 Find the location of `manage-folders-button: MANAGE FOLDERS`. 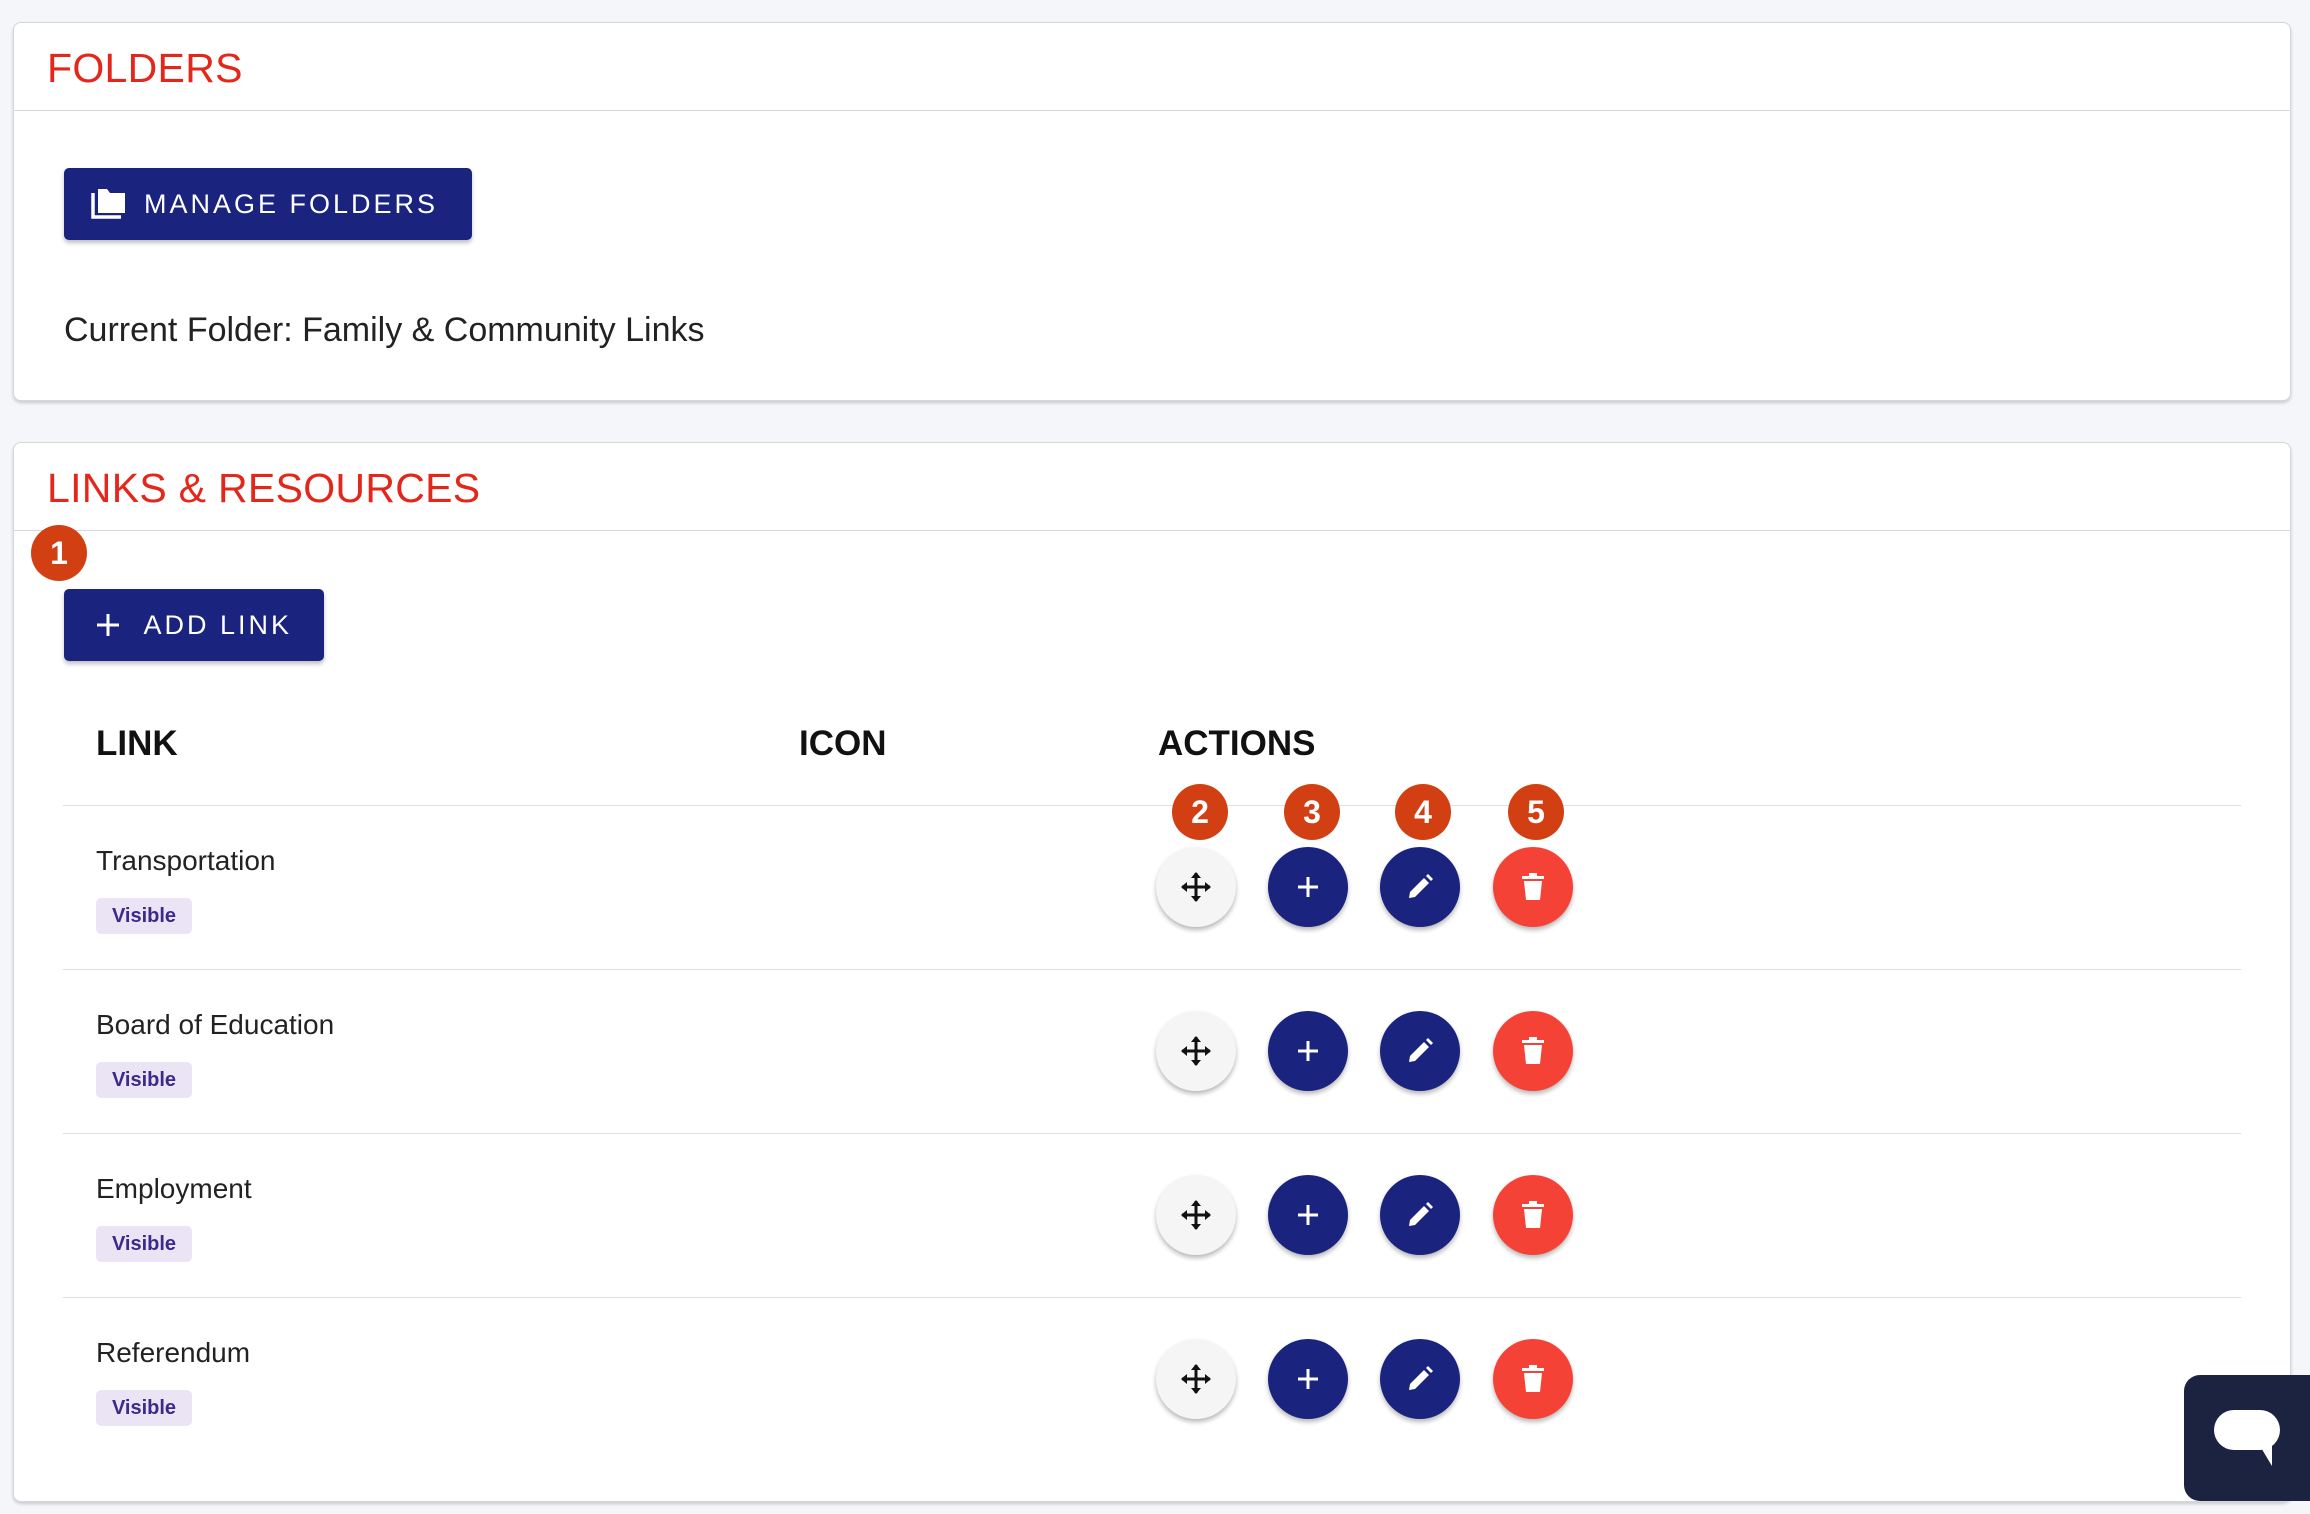

manage-folders-button: MANAGE FOLDERS is located at coordinates (268, 204).